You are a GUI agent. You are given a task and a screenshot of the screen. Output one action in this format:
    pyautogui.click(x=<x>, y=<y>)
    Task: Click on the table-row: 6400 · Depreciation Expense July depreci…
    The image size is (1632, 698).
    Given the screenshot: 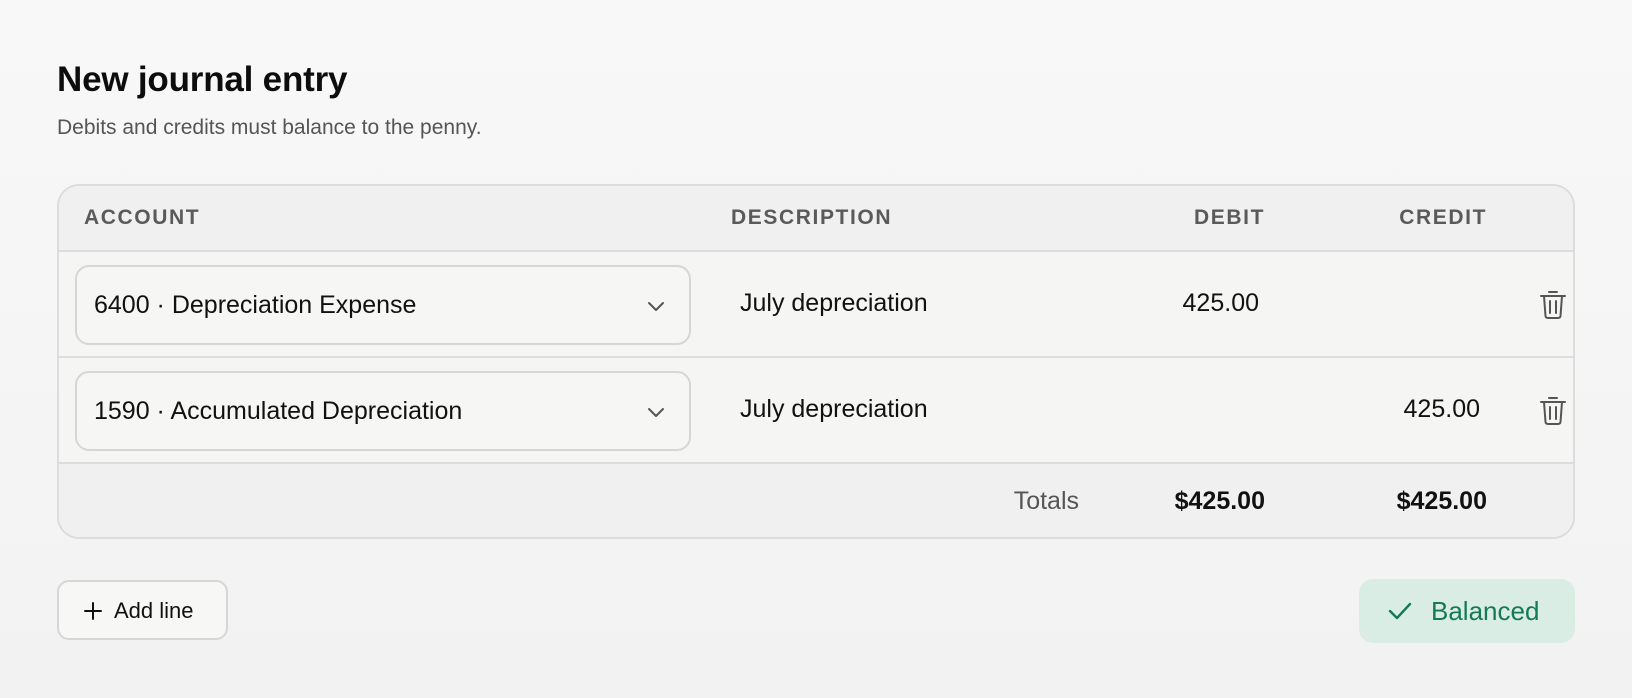 What is the action you would take?
    pyautogui.click(x=816, y=305)
    